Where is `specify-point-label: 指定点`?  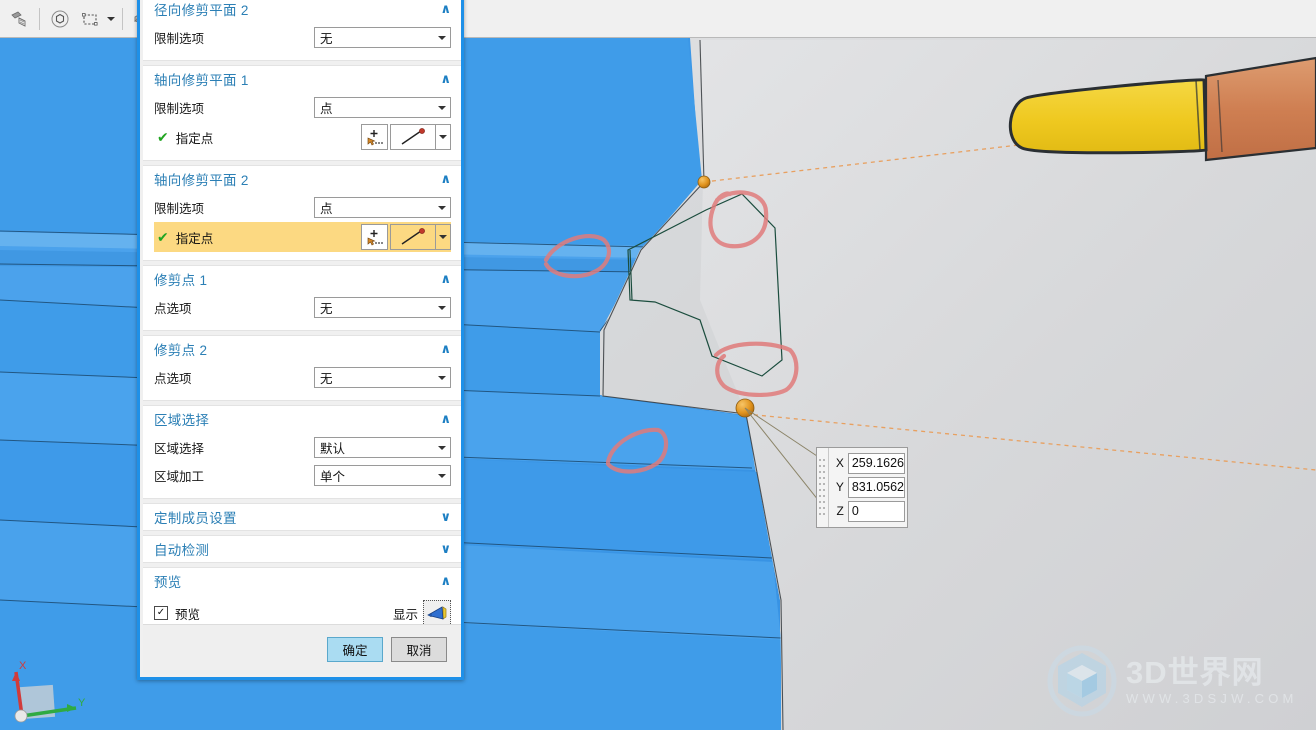
specify-point-label: 指定点 is located at coordinates (194, 238).